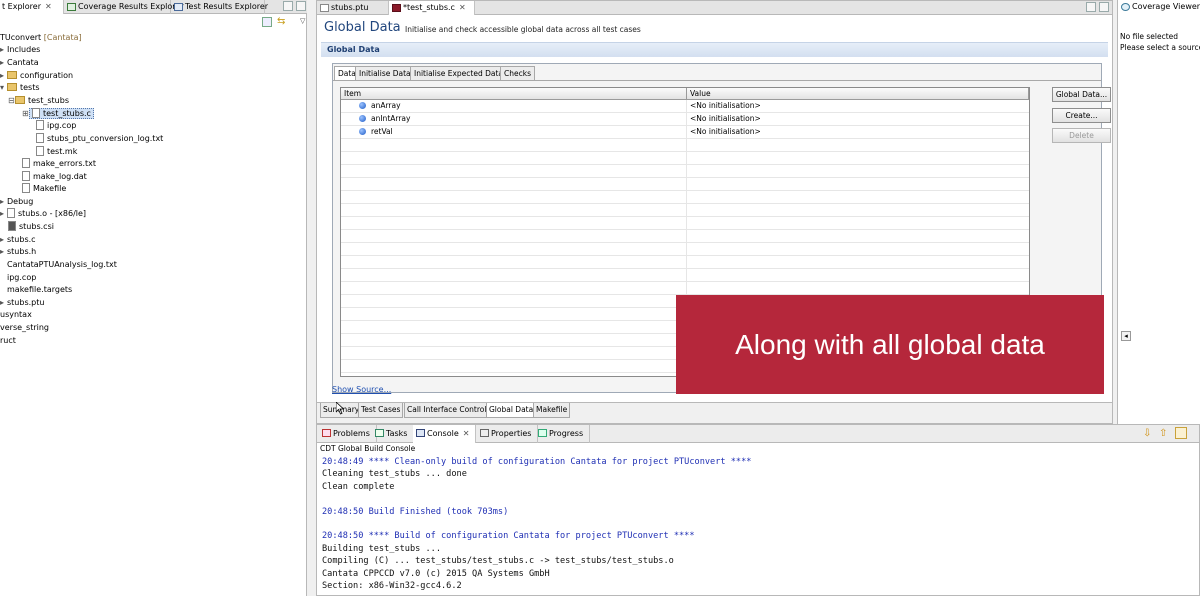 The height and width of the screenshot is (596, 1200). Describe the element at coordinates (58, 265) in the screenshot. I see `tree-item-ptu-analysis-log: CantataPTUAnalysis_log.txt` at that location.